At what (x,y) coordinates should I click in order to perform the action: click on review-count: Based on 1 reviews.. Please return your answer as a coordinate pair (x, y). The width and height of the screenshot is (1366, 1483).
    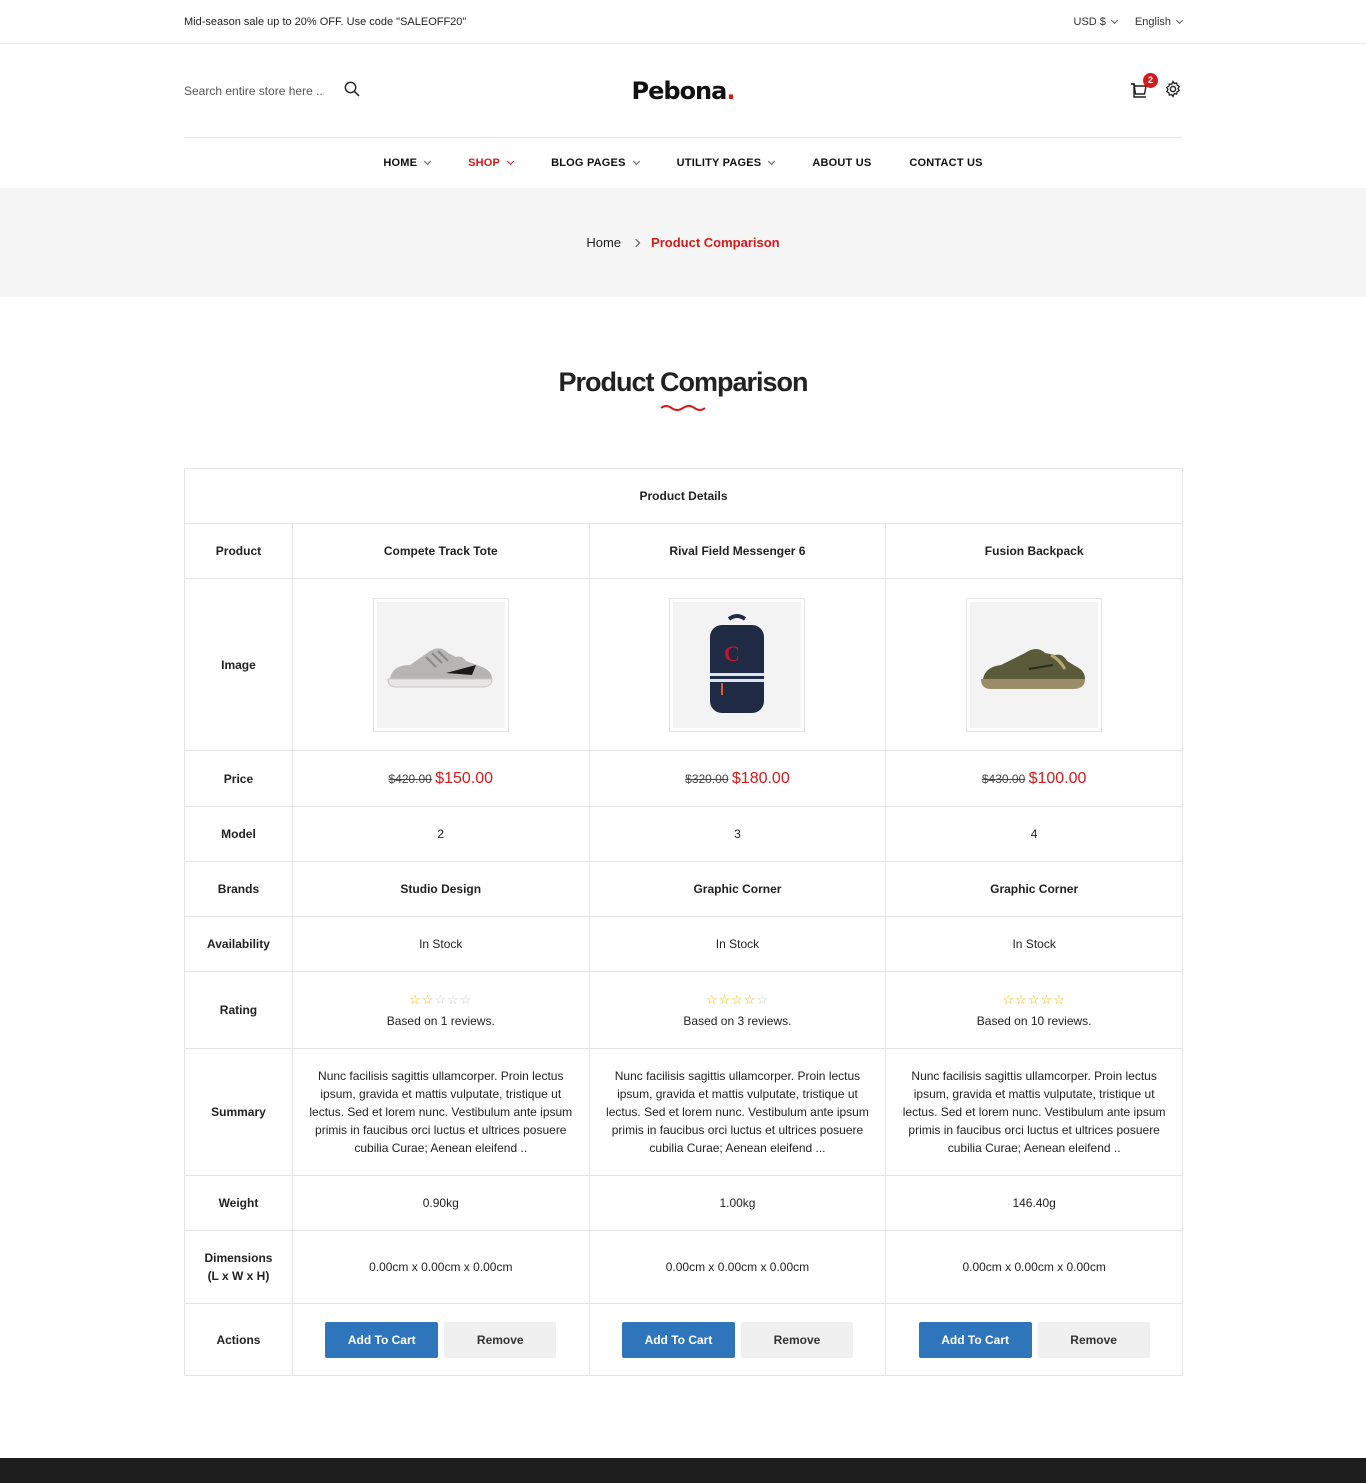
    Looking at the image, I should click on (440, 1021).